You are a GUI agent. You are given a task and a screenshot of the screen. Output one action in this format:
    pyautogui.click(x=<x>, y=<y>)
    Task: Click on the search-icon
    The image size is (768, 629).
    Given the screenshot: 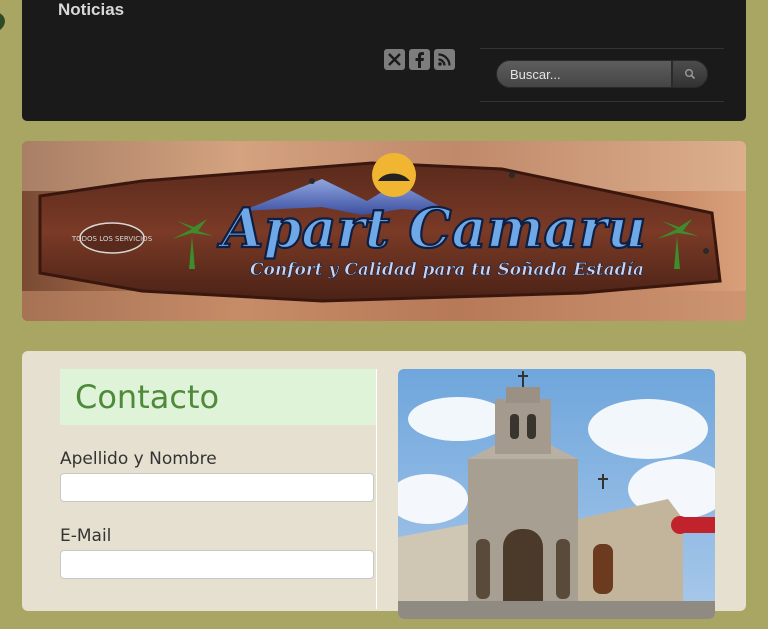 What is the action you would take?
    pyautogui.click(x=690, y=74)
    